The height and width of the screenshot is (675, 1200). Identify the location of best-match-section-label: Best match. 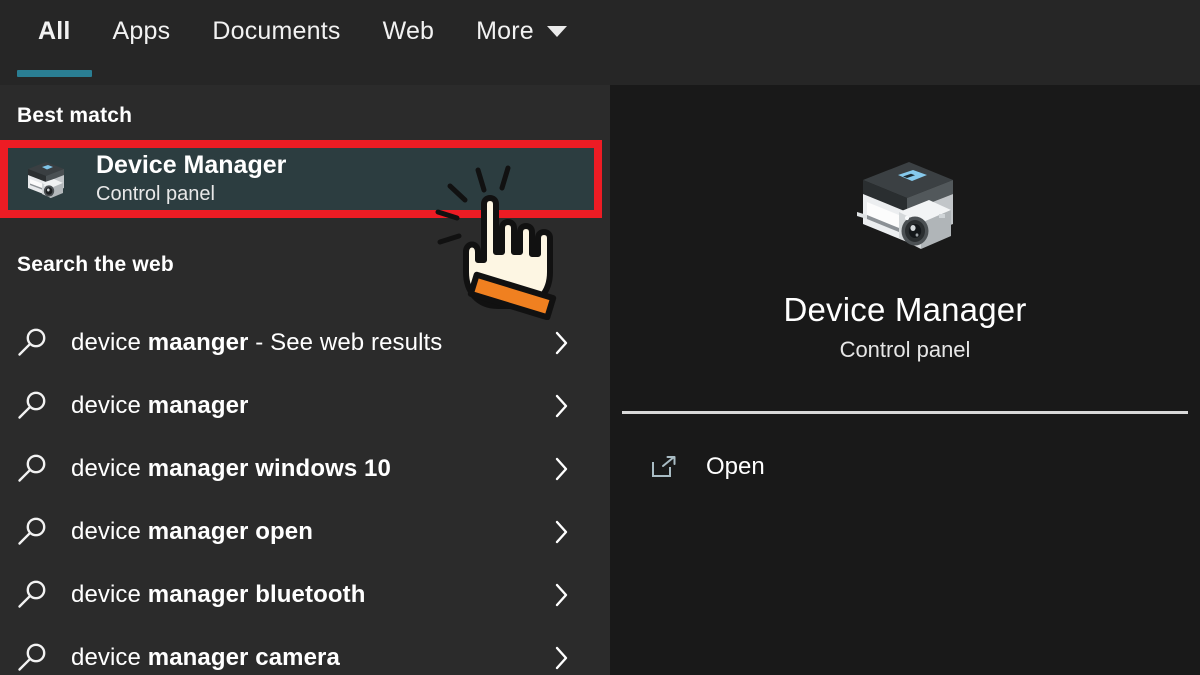
(75, 115).